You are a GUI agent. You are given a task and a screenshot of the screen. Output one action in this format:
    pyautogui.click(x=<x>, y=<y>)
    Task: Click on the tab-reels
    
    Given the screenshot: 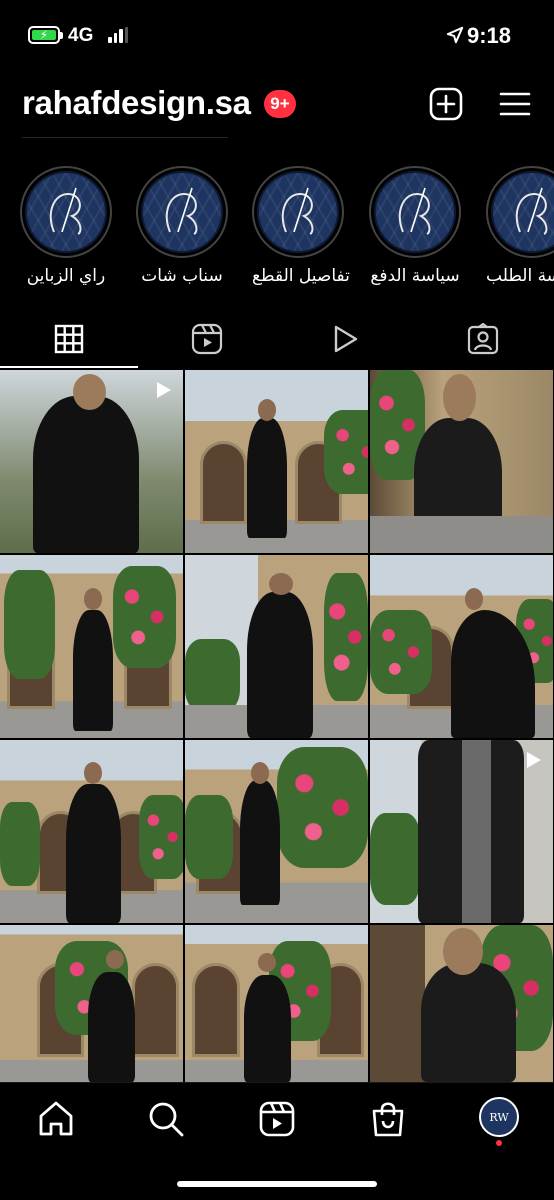 What is the action you would take?
    pyautogui.click(x=207, y=339)
    